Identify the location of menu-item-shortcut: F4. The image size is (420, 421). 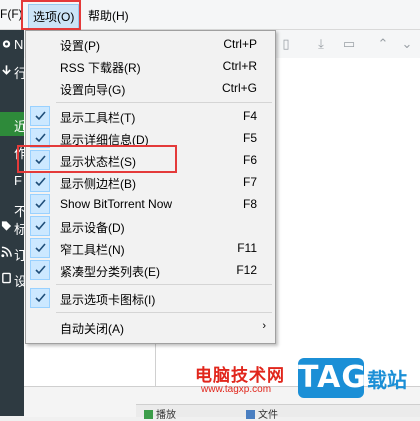
(249, 116).